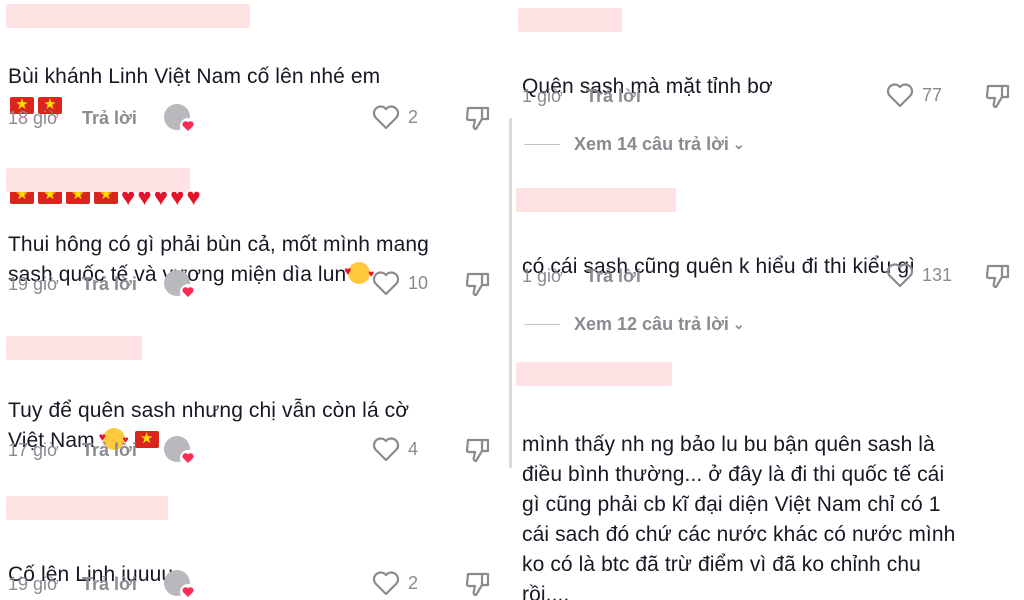  Describe the element at coordinates (413, 448) in the screenshot. I see `like-count: 4` at that location.